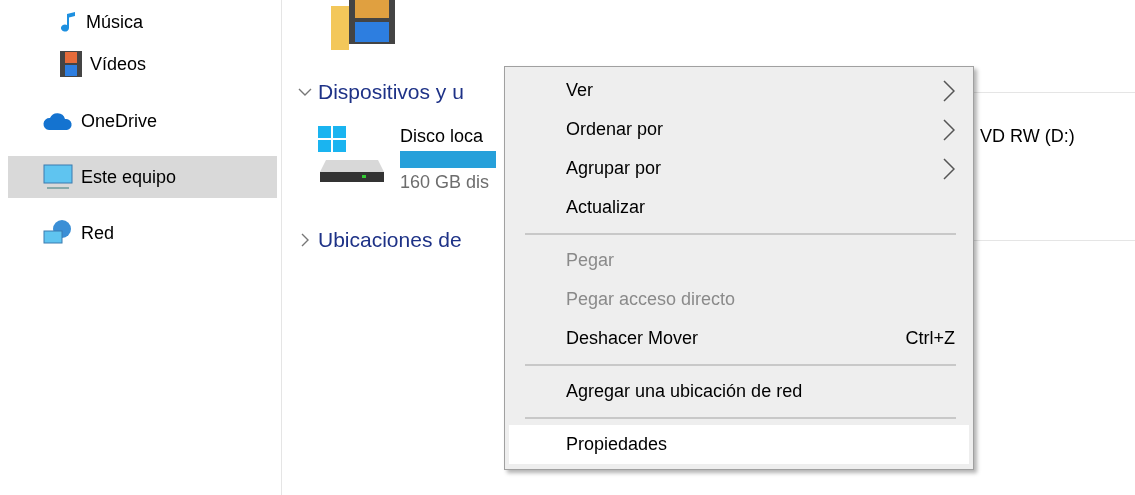 The image size is (1135, 495). What do you see at coordinates (739, 129) in the screenshot?
I see `menu-item: Ordenar por` at bounding box center [739, 129].